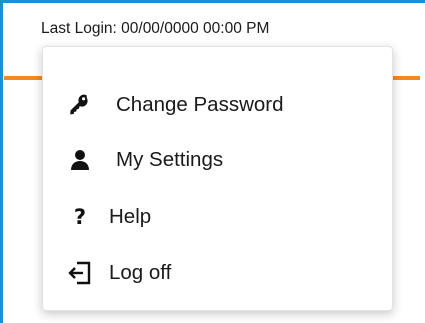  Describe the element at coordinates (155, 28) in the screenshot. I see `last-login-text: Last Login: 00/00/0000 00:00 PM` at that location.